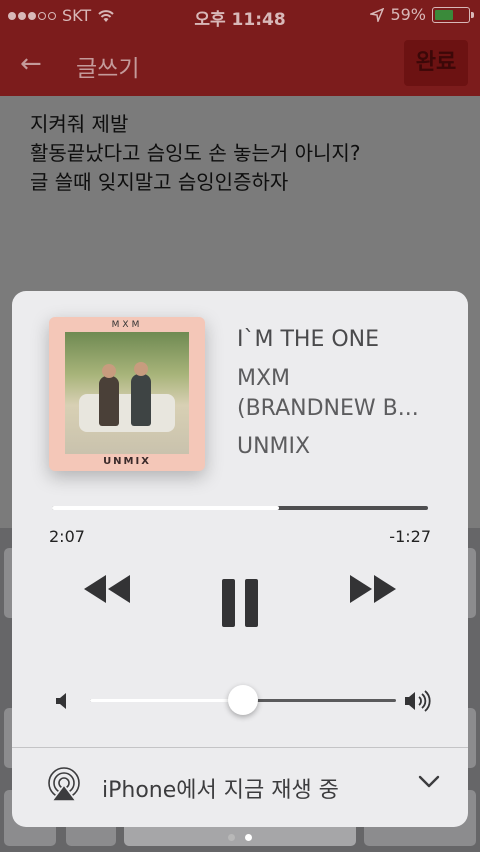 This screenshot has width=480, height=852. I want to click on track-info: I`M THE ONE MXM (BRANDNEW B... UNMIX, so click(344, 393).